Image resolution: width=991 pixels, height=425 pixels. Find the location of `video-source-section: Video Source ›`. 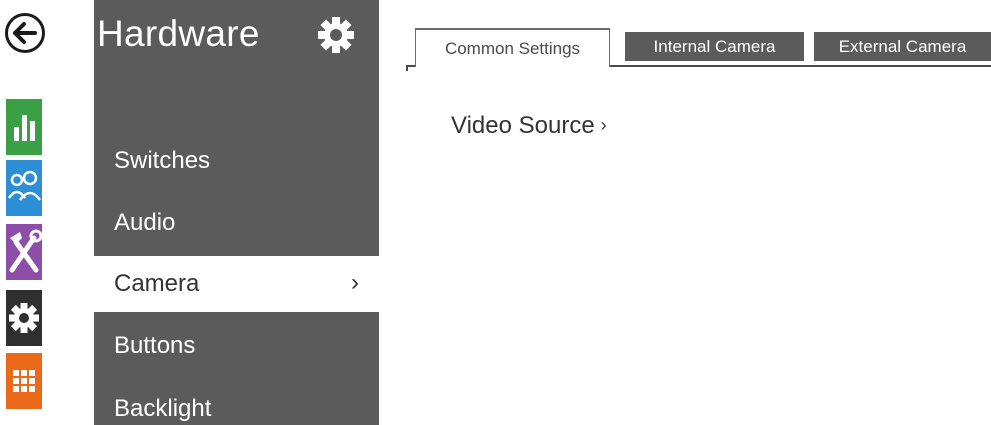

video-source-section: Video Source › is located at coordinates (529, 126).